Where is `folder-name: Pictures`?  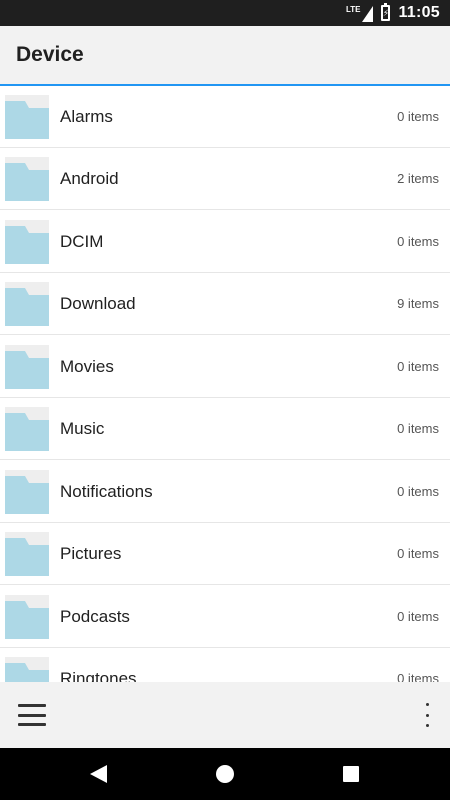 folder-name: Pictures is located at coordinates (91, 553).